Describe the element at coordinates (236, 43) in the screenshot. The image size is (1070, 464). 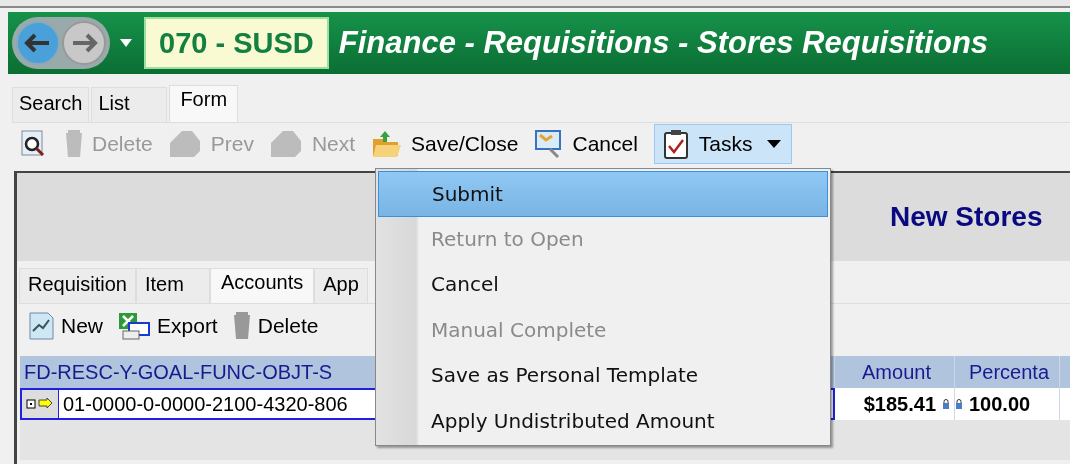
I see `company-code: 070 - SUSD` at that location.